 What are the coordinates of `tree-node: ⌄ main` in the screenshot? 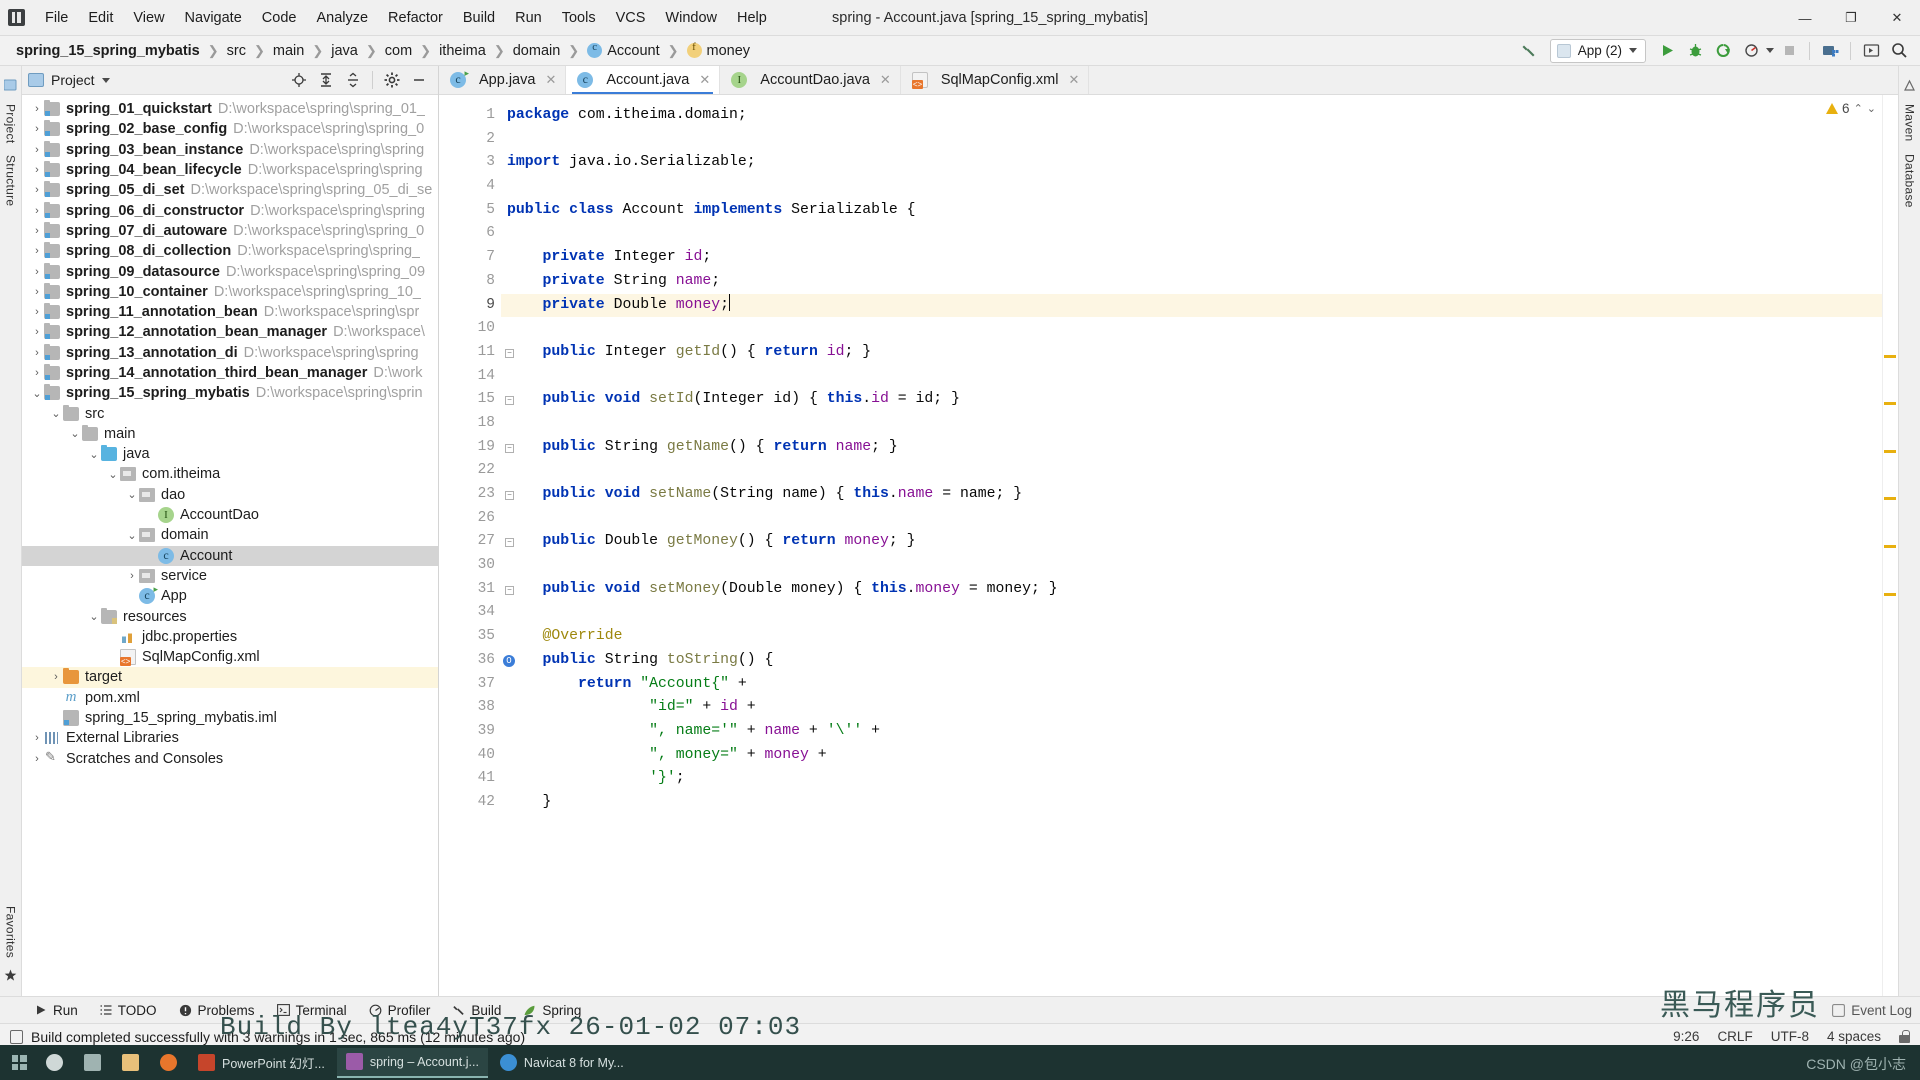 It's located at (230, 434).